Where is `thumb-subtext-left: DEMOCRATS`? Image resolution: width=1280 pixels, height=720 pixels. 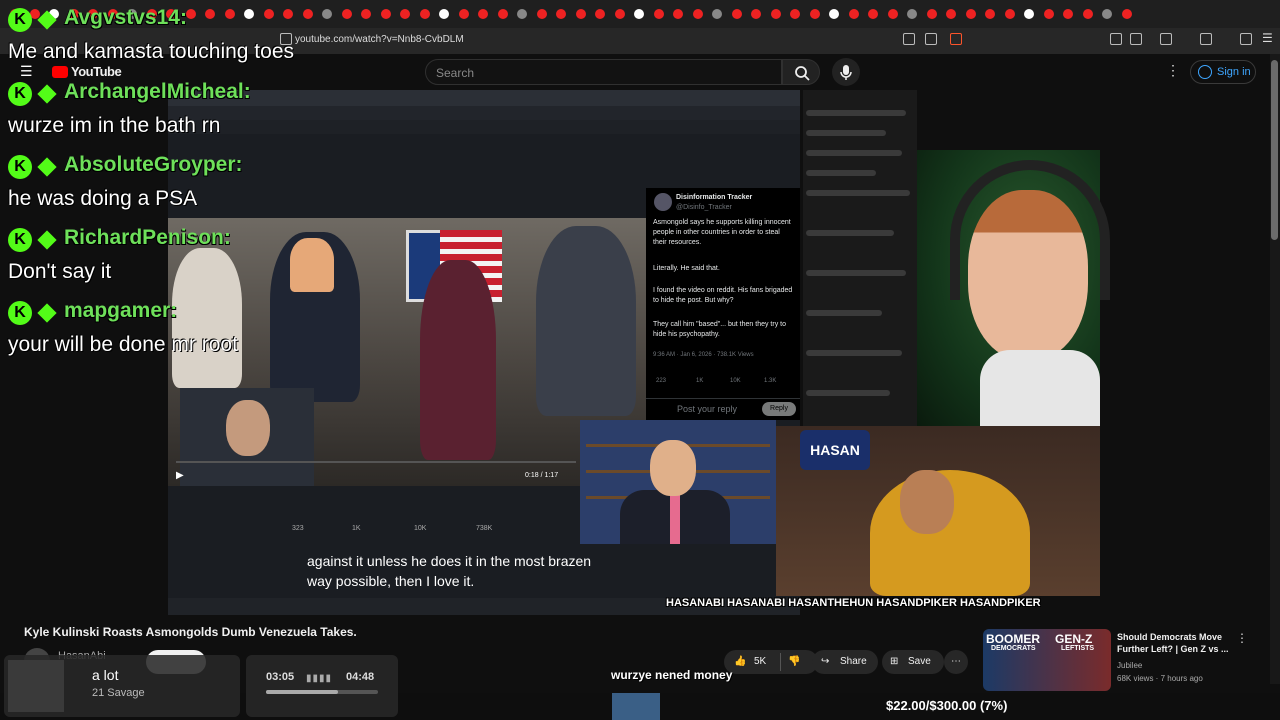
thumb-subtext-left: DEMOCRATS is located at coordinates (1013, 648).